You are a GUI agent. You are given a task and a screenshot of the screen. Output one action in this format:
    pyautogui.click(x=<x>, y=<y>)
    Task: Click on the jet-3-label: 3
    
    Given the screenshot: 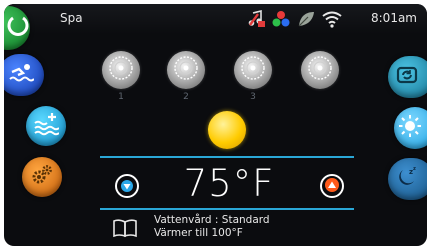 What is the action you would take?
    pyautogui.click(x=253, y=97)
    